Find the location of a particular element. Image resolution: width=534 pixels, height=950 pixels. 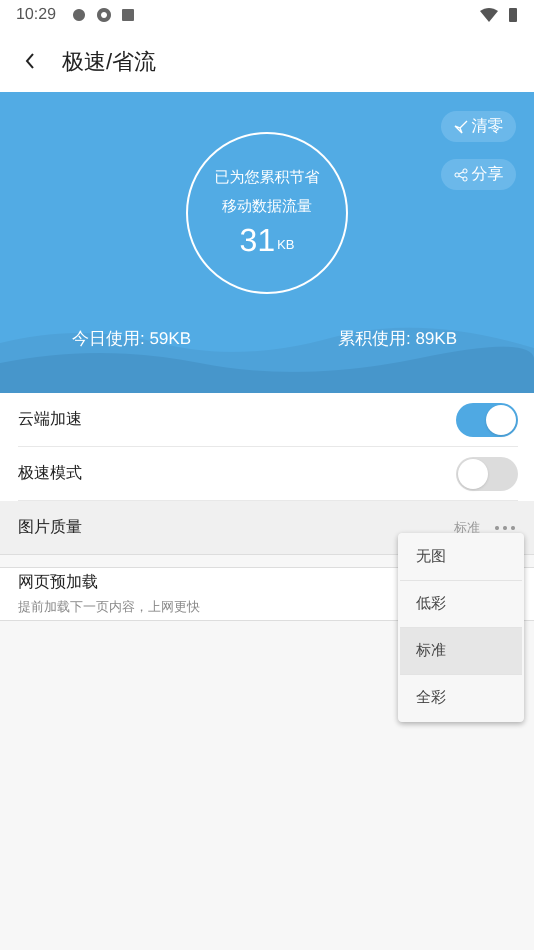

more-icon is located at coordinates (505, 527).